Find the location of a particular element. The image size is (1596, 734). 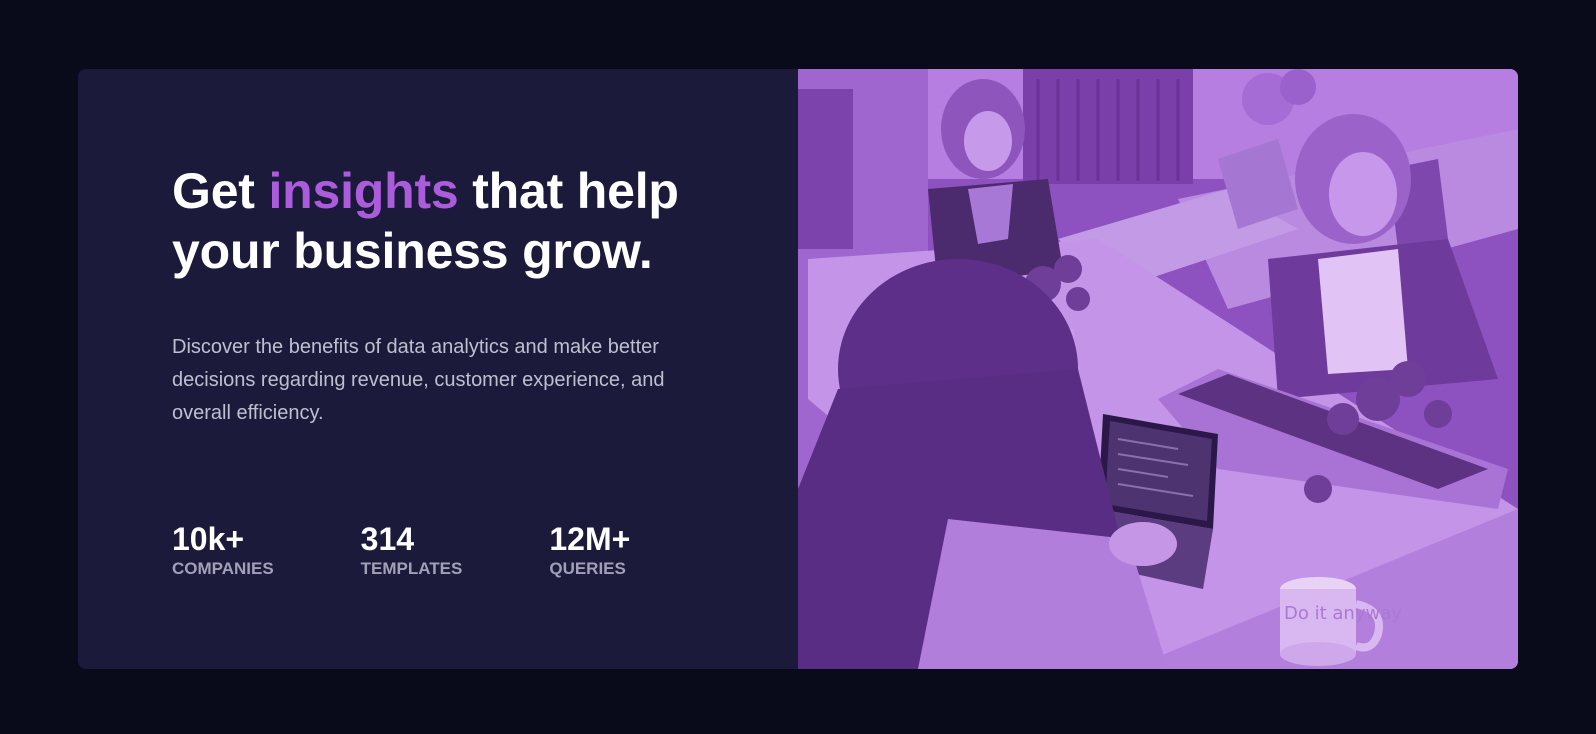

stat-queries: 12M+ QUERIES is located at coordinates (643, 551).